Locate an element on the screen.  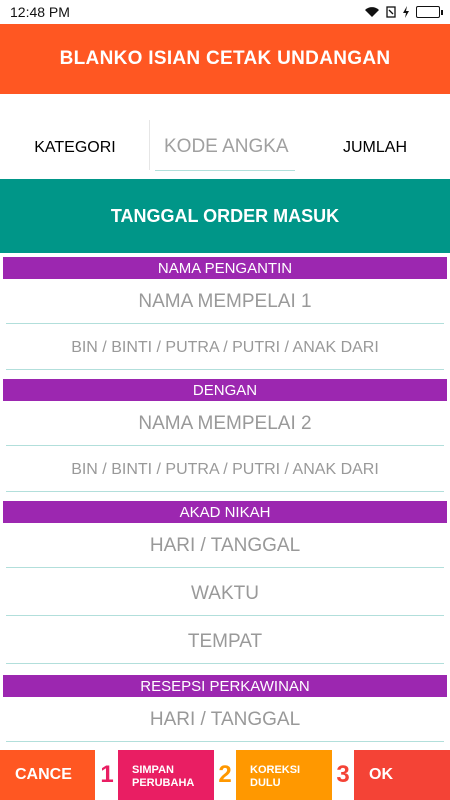
status-time: 12:48 PM is located at coordinates (40, 12).